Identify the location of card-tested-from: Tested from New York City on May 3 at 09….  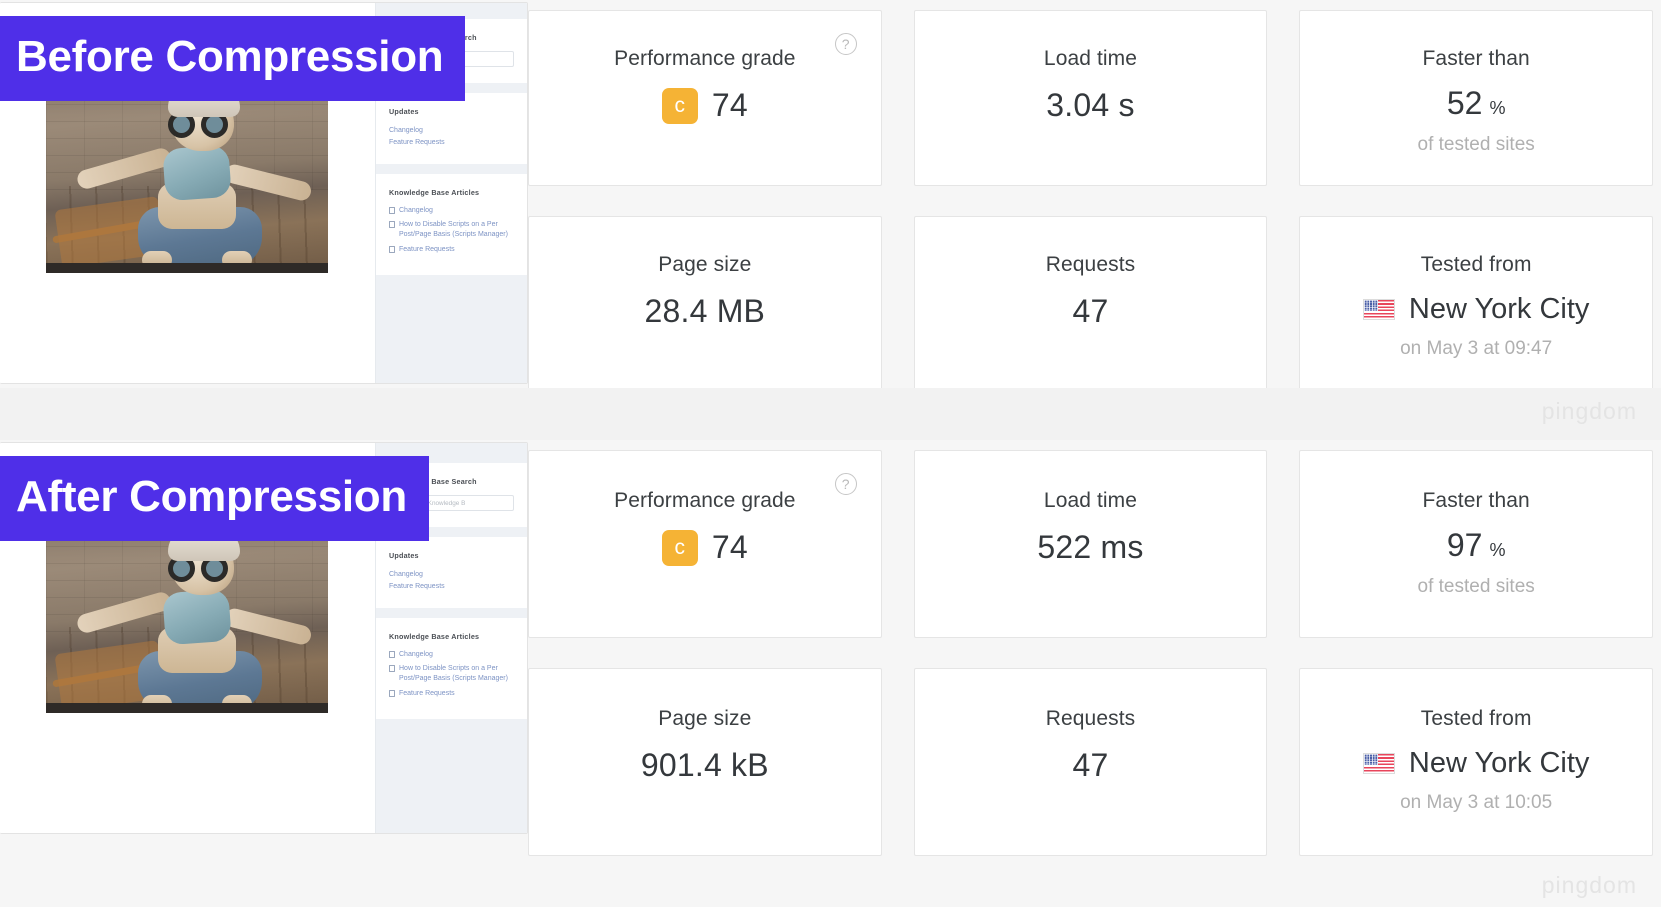
(1476, 304).